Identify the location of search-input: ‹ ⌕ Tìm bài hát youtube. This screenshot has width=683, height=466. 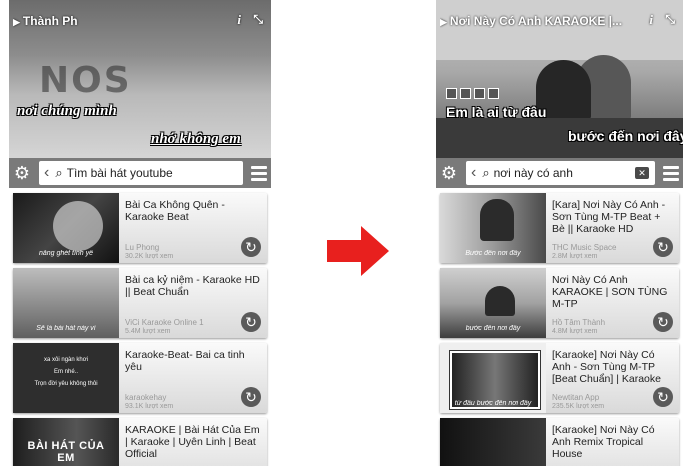
(141, 173).